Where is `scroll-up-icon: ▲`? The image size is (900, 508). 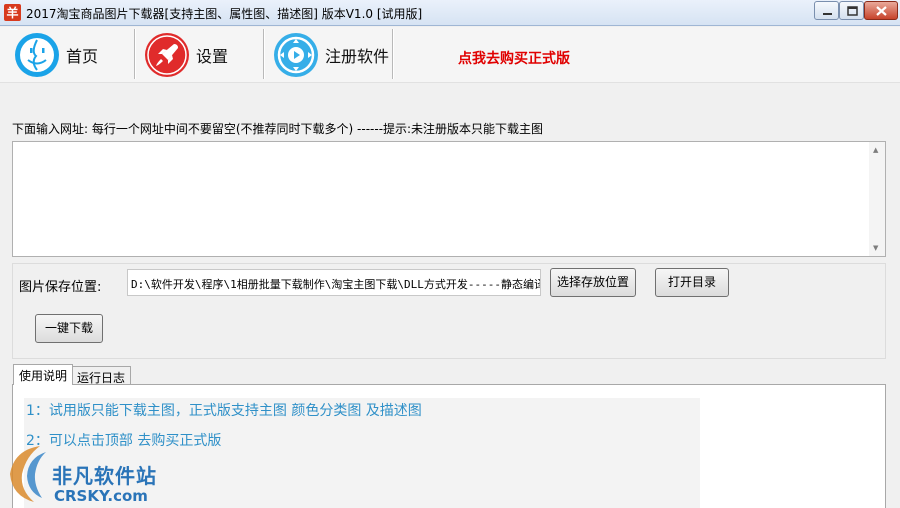 scroll-up-icon: ▲ is located at coordinates (875, 150).